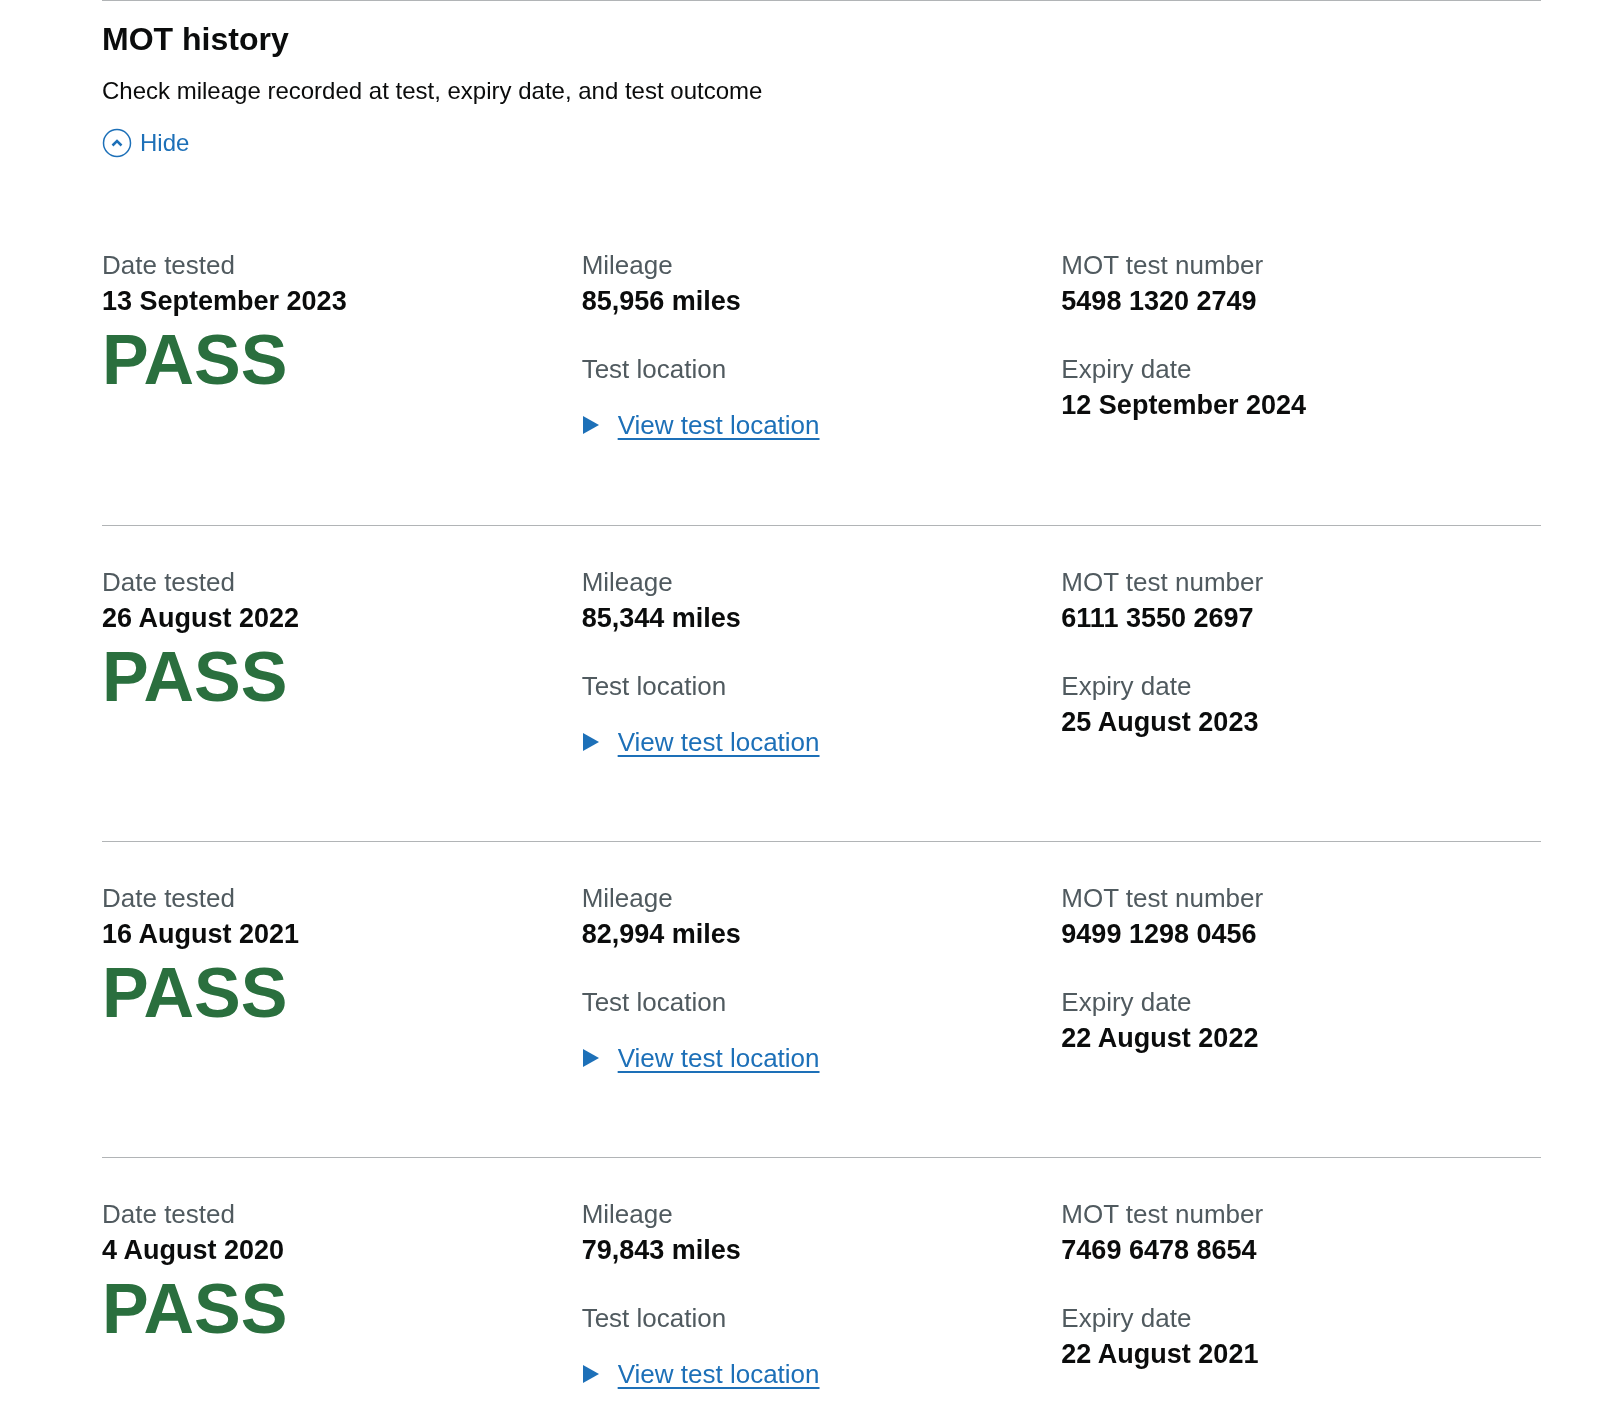 The image size is (1622, 1414). Describe the element at coordinates (1159, 1250) in the screenshot. I see `field-value: 7469 6478 8654` at that location.